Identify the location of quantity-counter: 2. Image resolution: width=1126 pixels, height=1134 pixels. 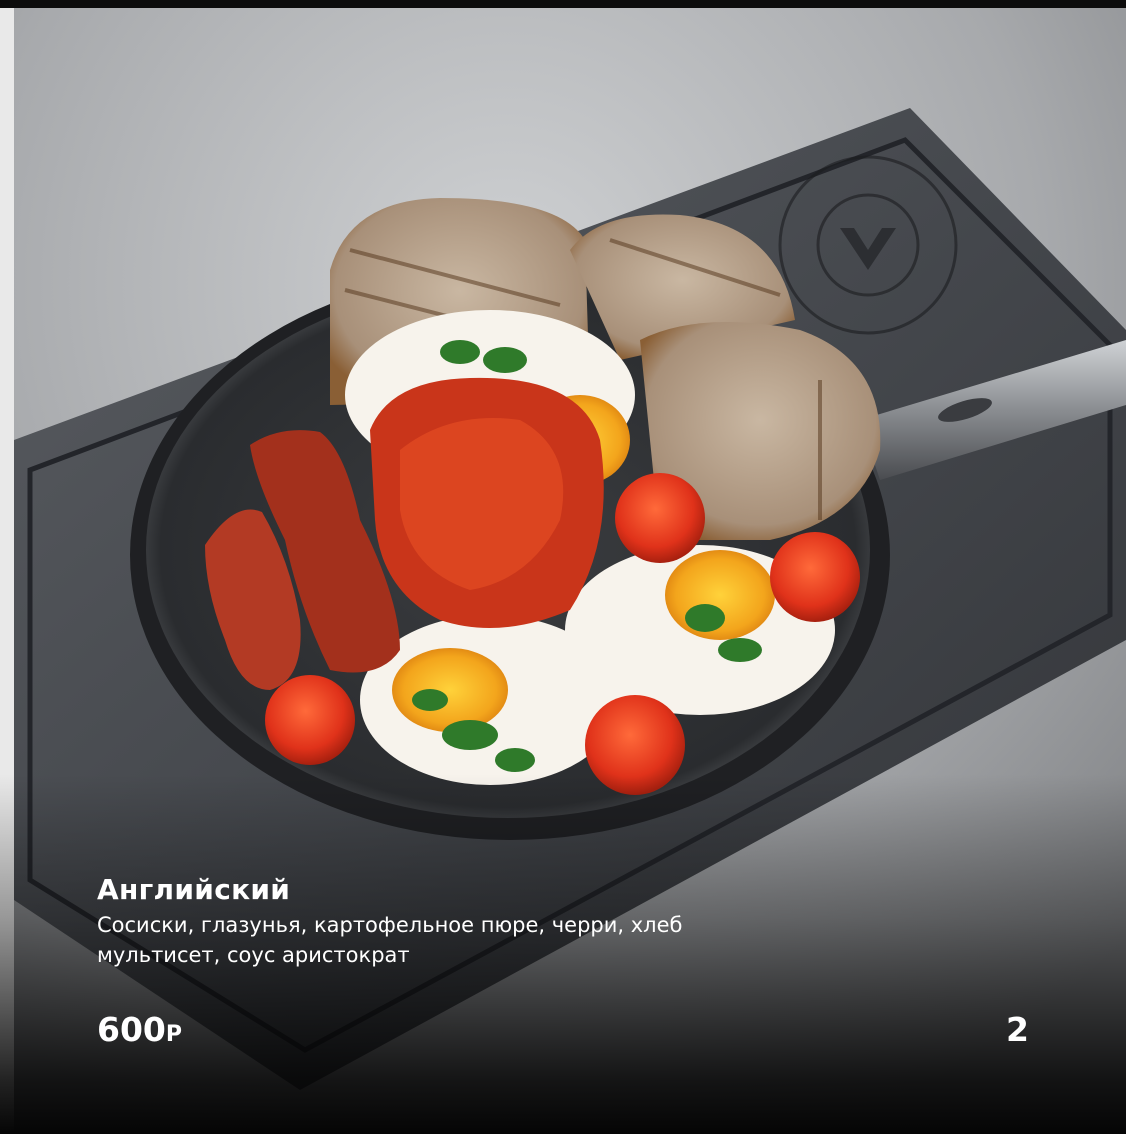
(1017, 1029).